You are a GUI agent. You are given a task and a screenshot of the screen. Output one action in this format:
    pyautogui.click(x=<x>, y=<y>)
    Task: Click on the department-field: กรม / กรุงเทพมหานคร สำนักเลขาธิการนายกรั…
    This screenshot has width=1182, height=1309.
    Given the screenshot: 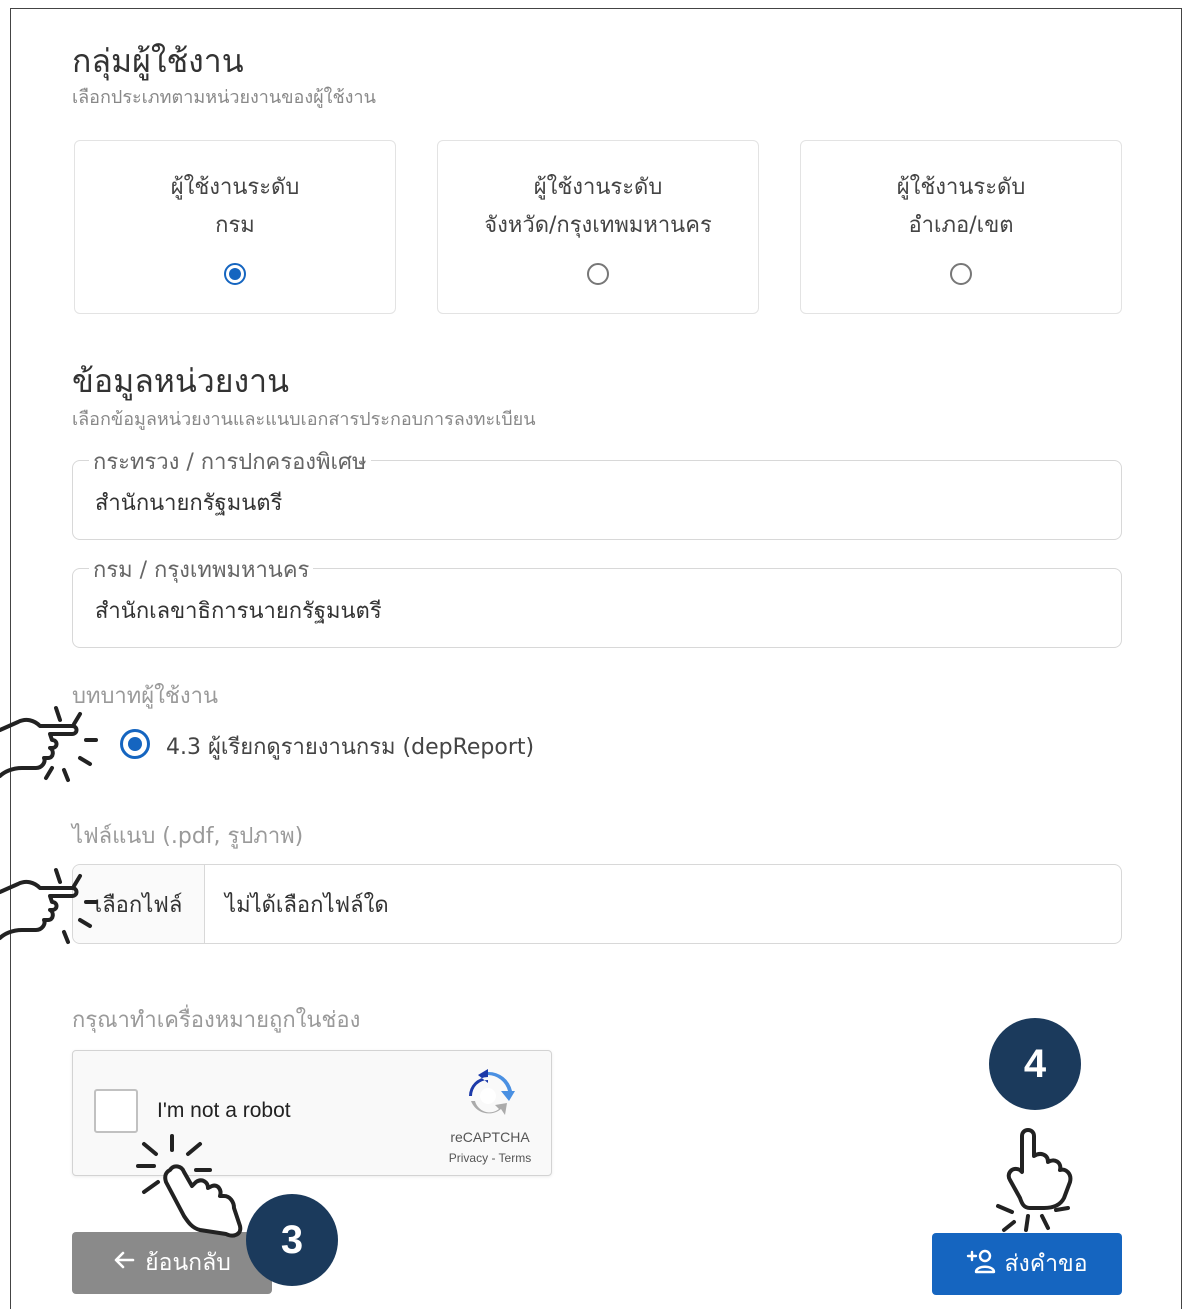 What is the action you would take?
    pyautogui.click(x=597, y=600)
    